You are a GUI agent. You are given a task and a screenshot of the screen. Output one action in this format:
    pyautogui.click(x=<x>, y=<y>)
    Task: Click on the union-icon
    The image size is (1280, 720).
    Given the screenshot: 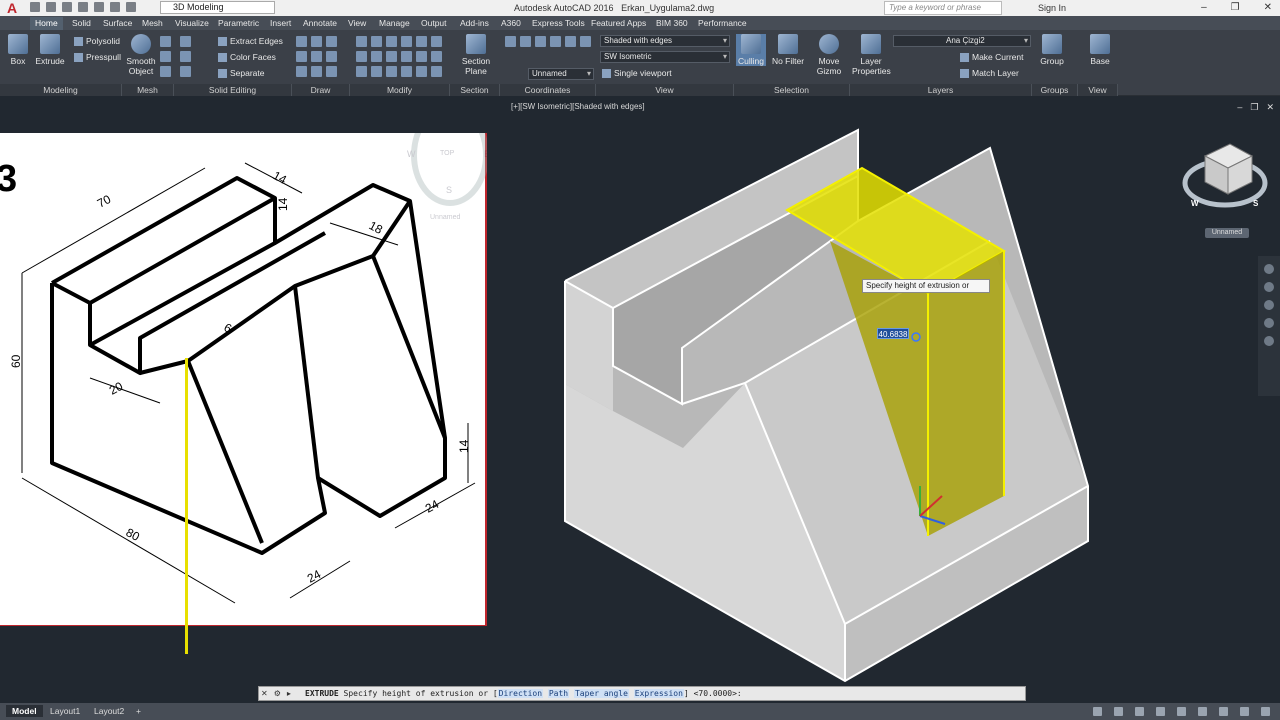 What is the action you would take?
    pyautogui.click(x=185, y=41)
    